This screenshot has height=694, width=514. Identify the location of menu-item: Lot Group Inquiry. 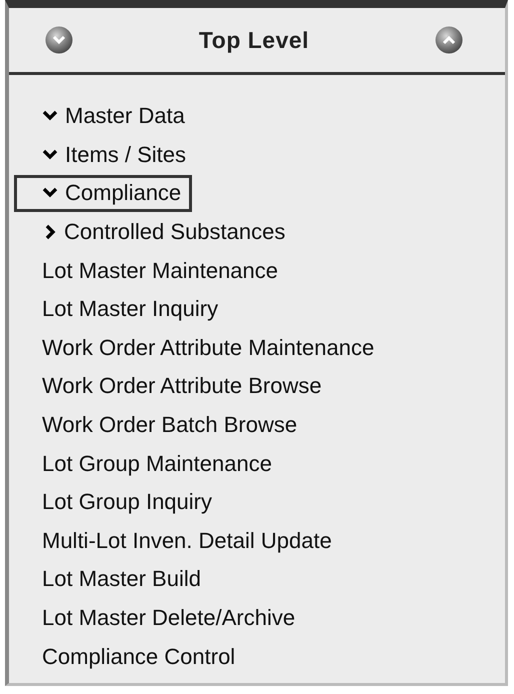
(118, 502).